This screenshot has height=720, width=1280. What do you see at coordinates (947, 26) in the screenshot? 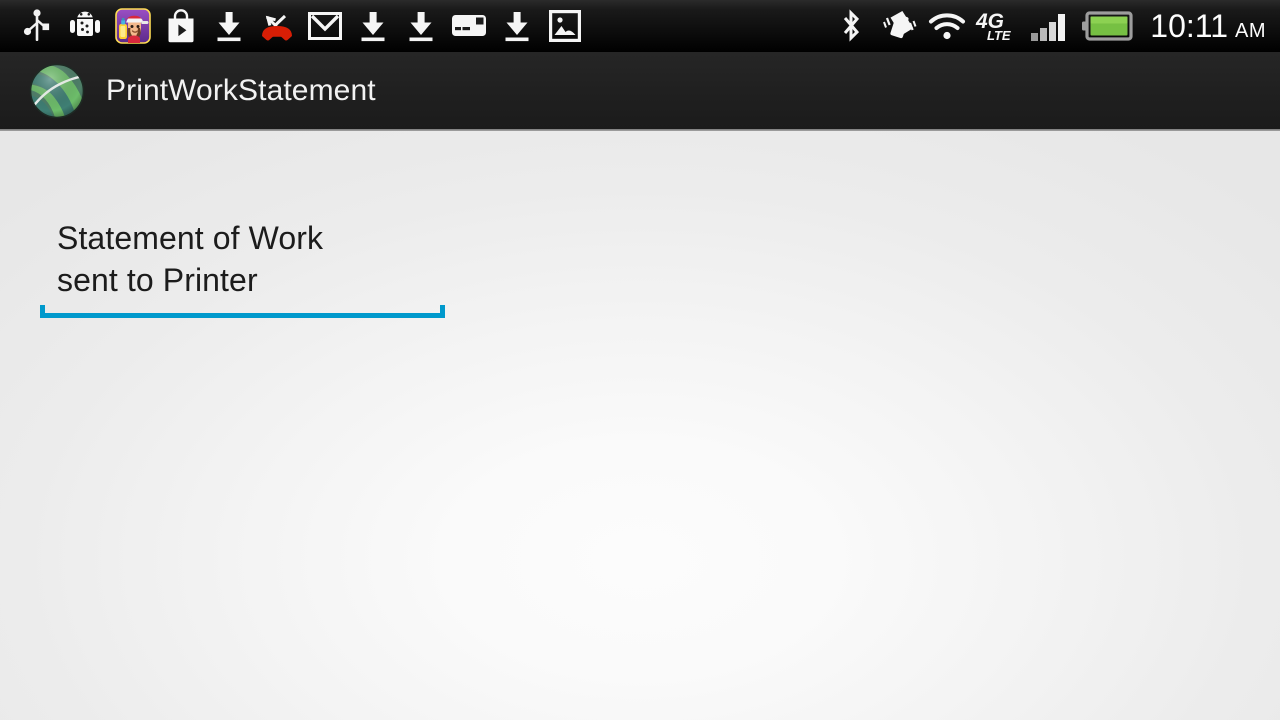
I see `wifi-icon` at bounding box center [947, 26].